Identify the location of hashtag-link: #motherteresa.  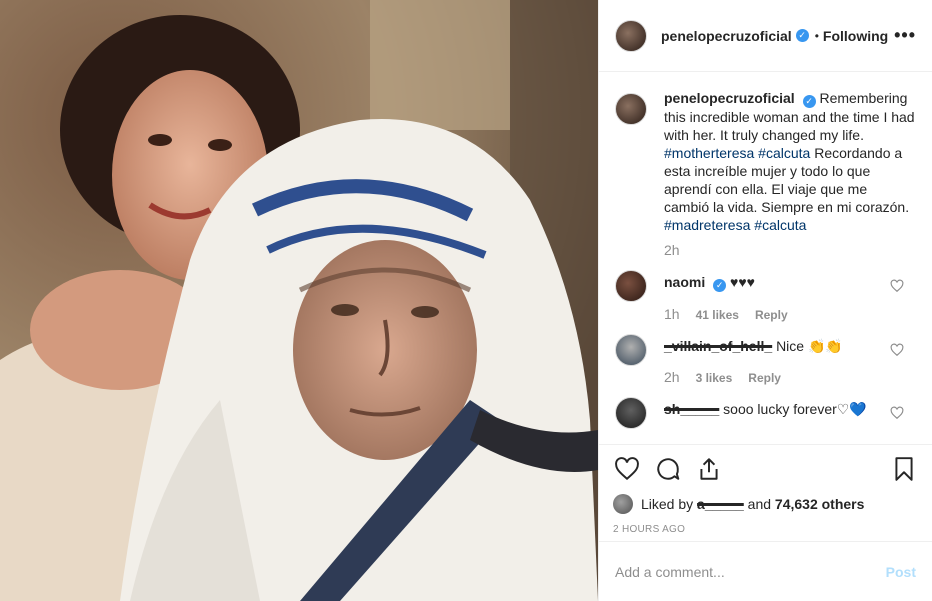
(709, 153).